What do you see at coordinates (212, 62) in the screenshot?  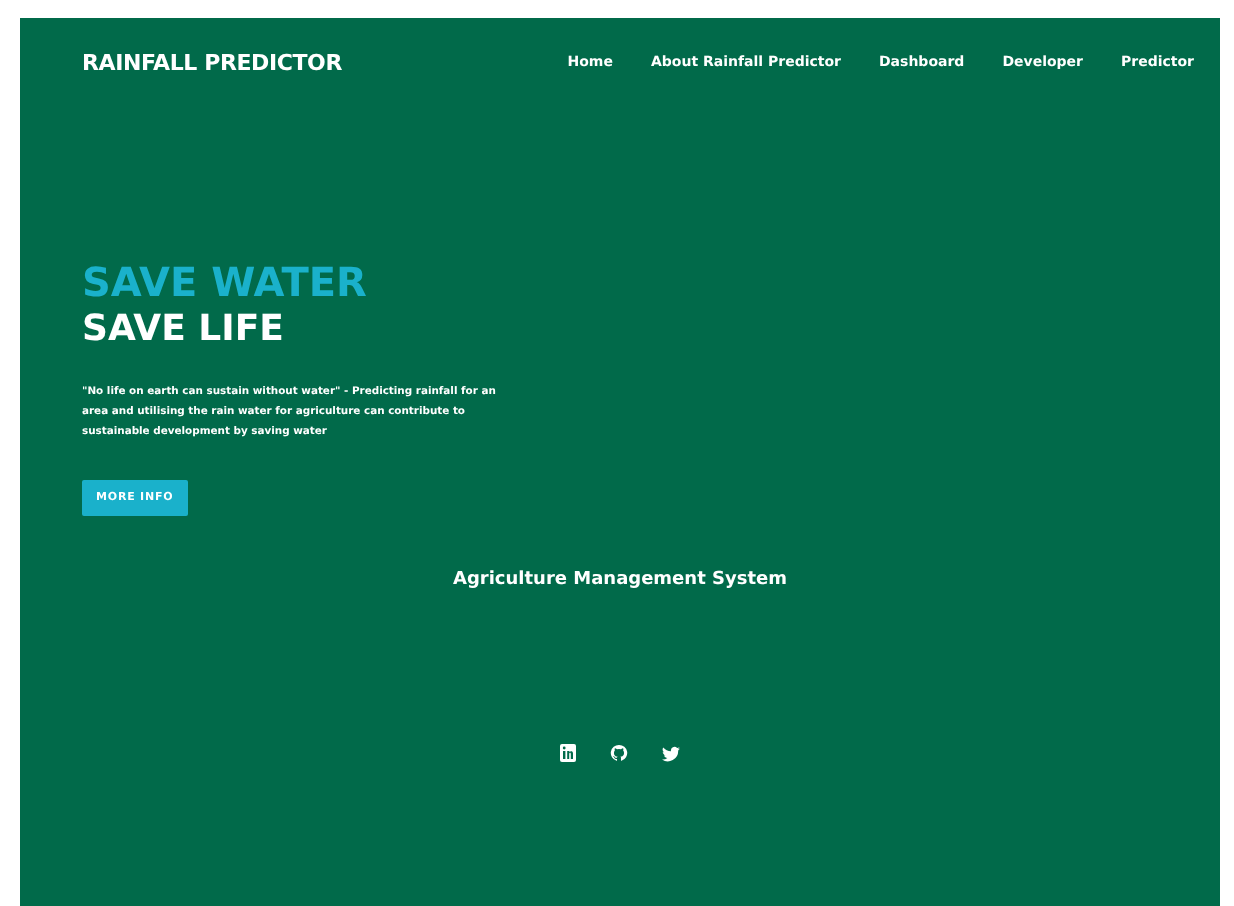 I see `brand-title: RAINFALL PREDICTOR` at bounding box center [212, 62].